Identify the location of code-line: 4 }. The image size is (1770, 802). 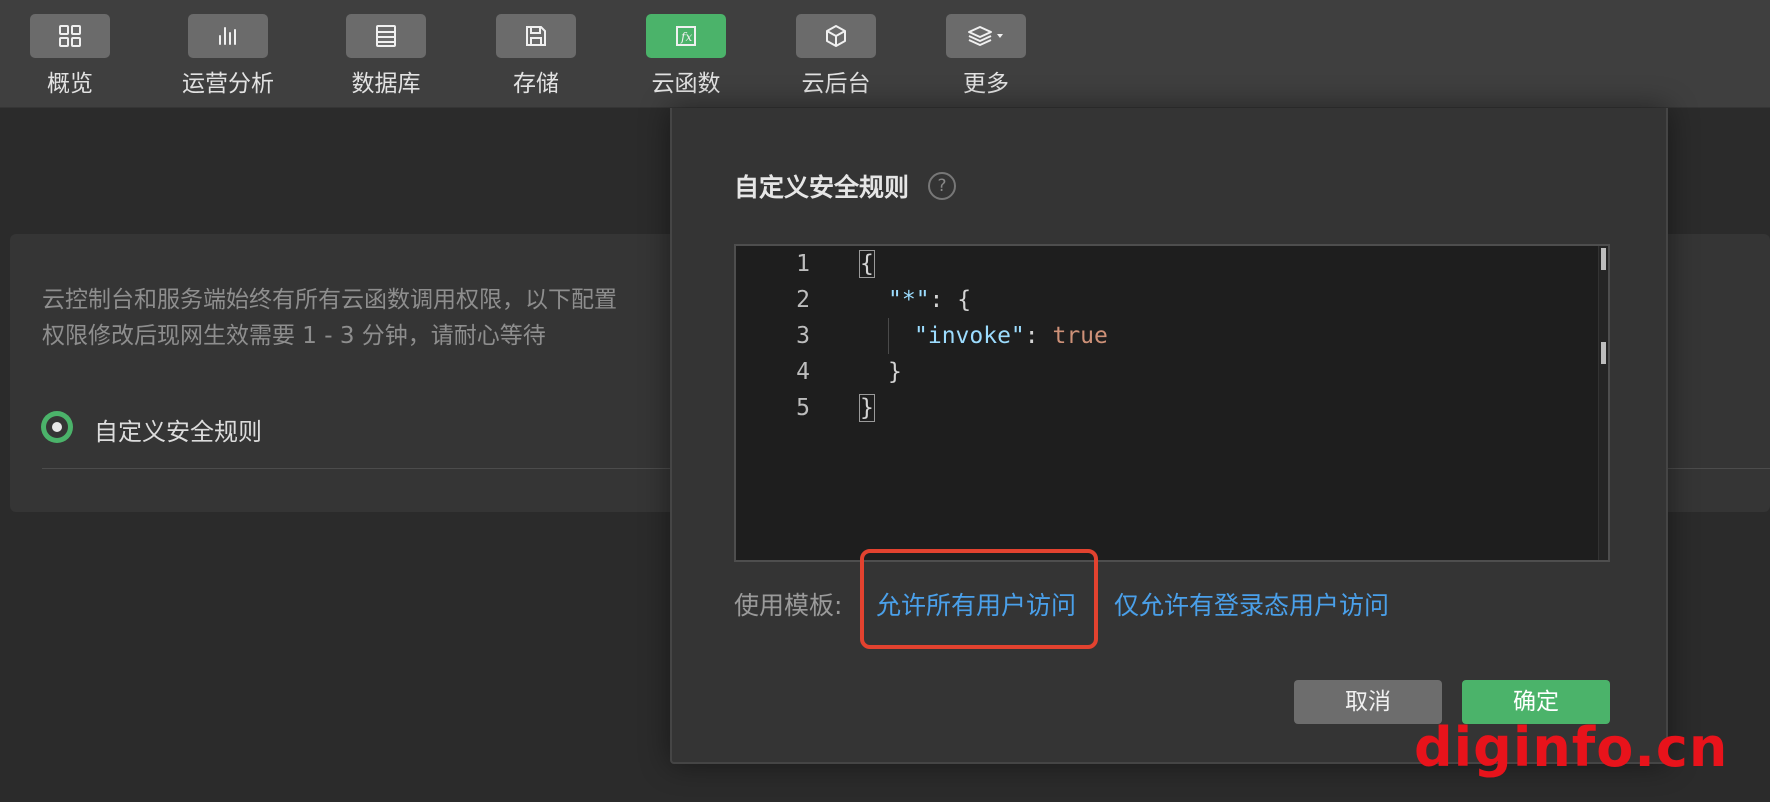
(1166, 372).